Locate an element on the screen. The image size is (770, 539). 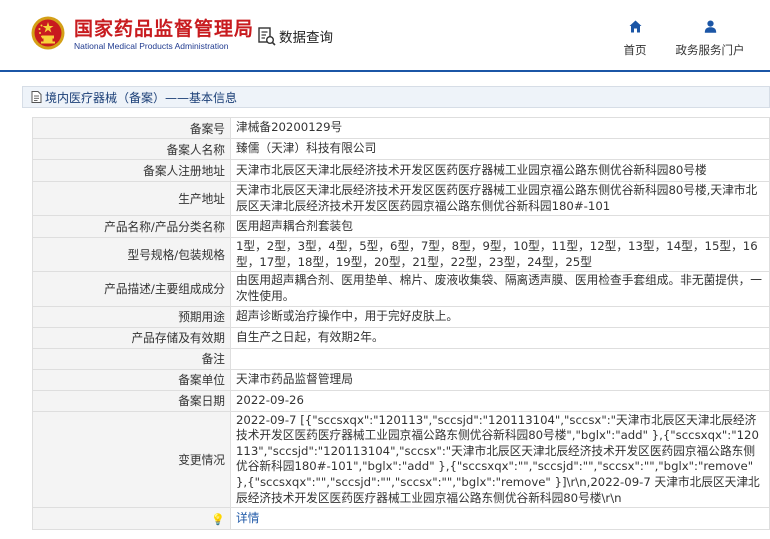
table-row: 备案号 津械备20200129号 is located at coordinates (401, 128).